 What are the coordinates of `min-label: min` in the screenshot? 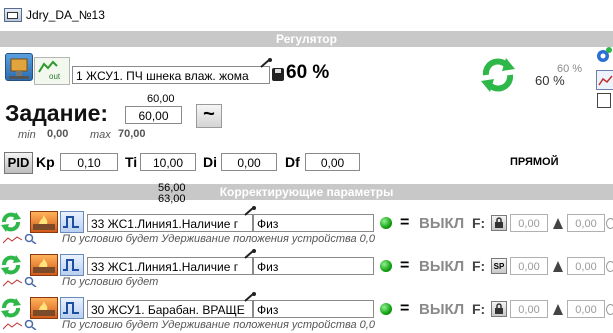 It's located at (27, 135).